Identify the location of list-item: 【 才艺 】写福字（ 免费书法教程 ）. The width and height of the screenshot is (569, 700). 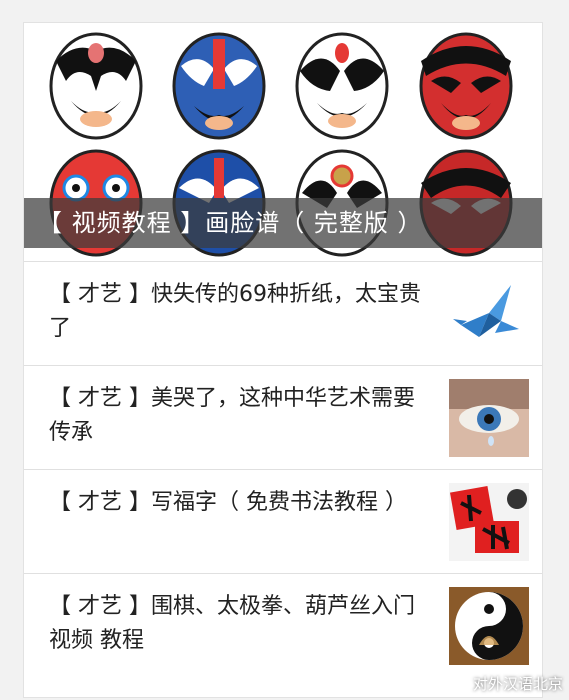
(283, 521).